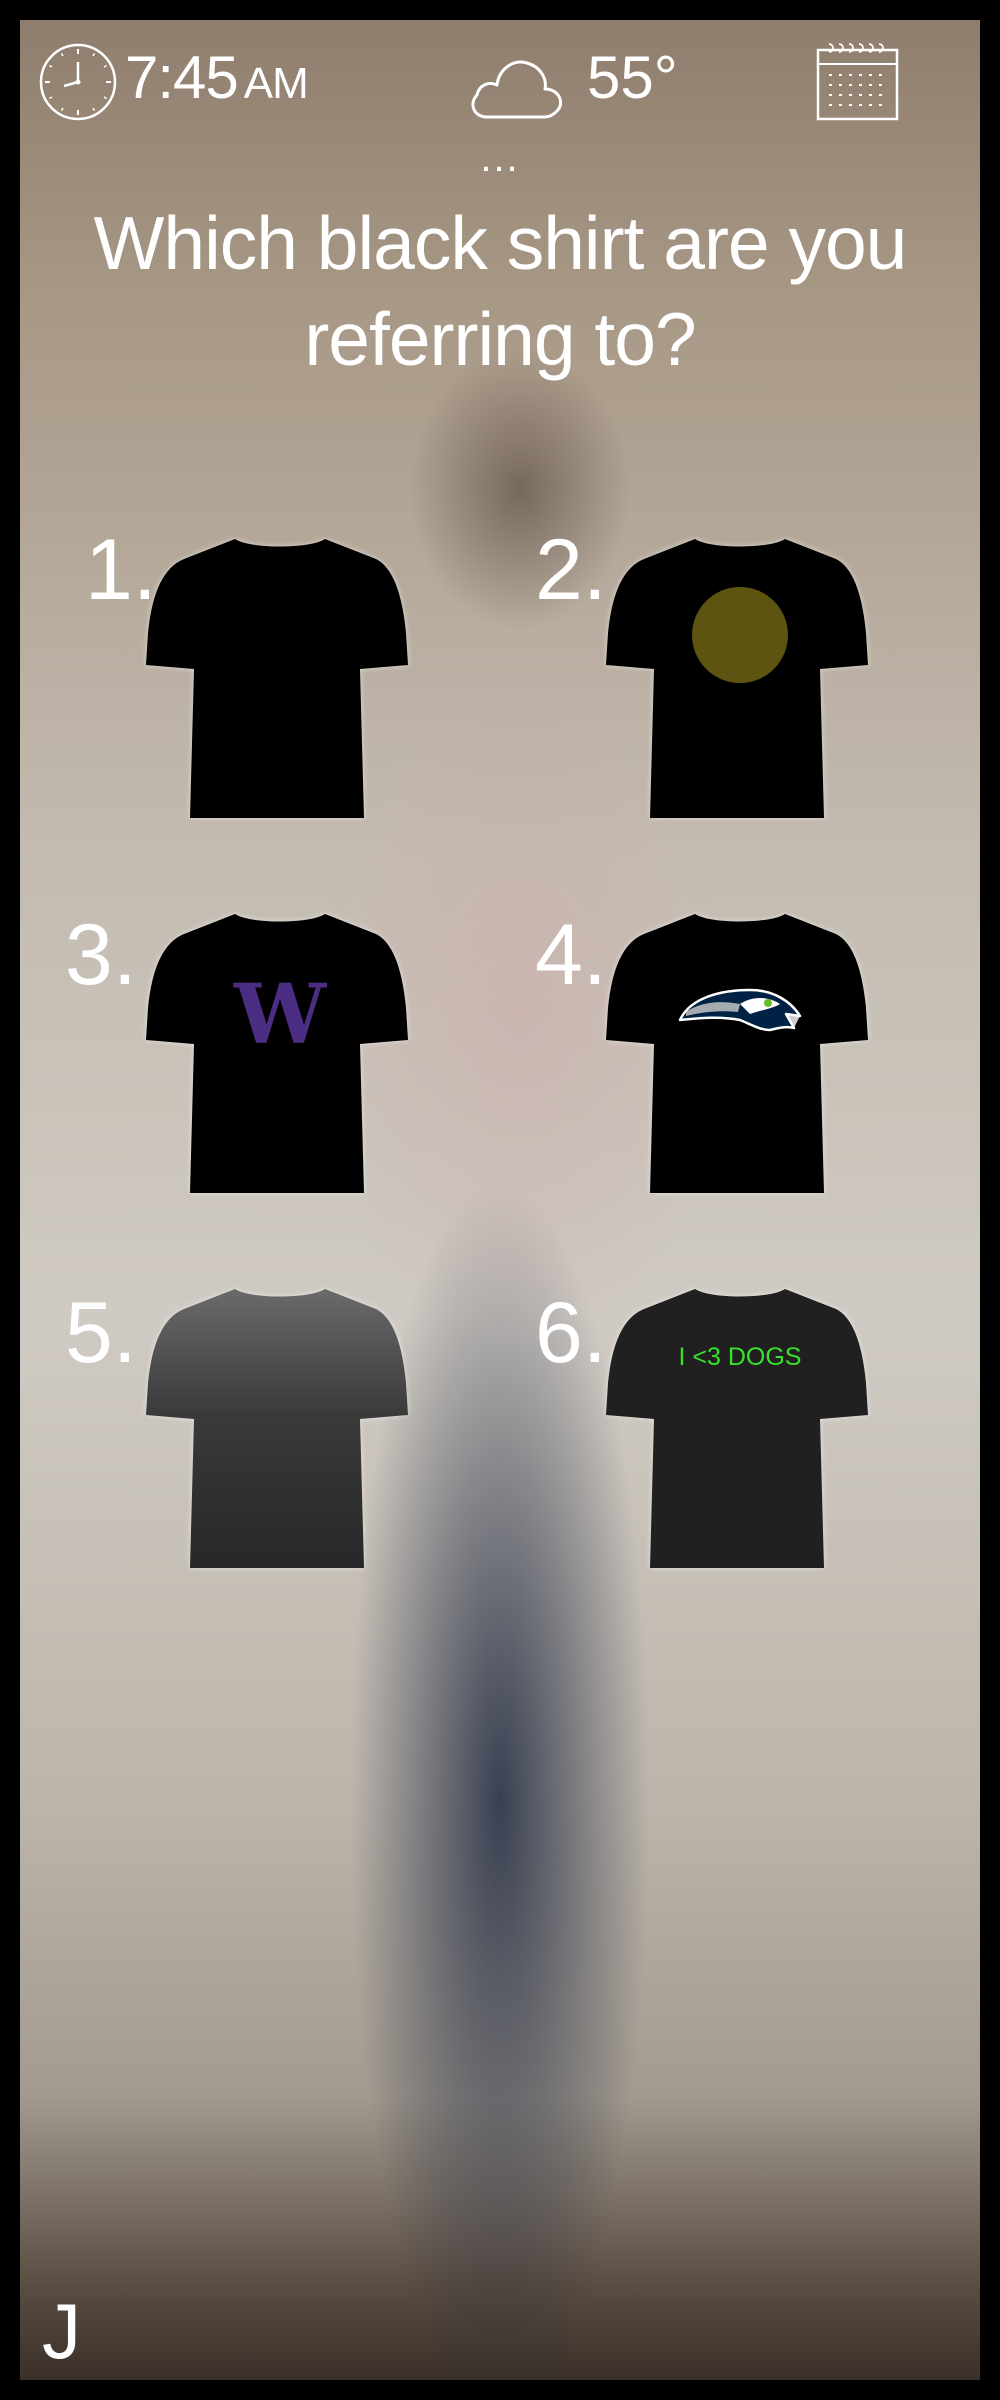  I want to click on status-bar: 7:45 AM 55°, so click(500, 75).